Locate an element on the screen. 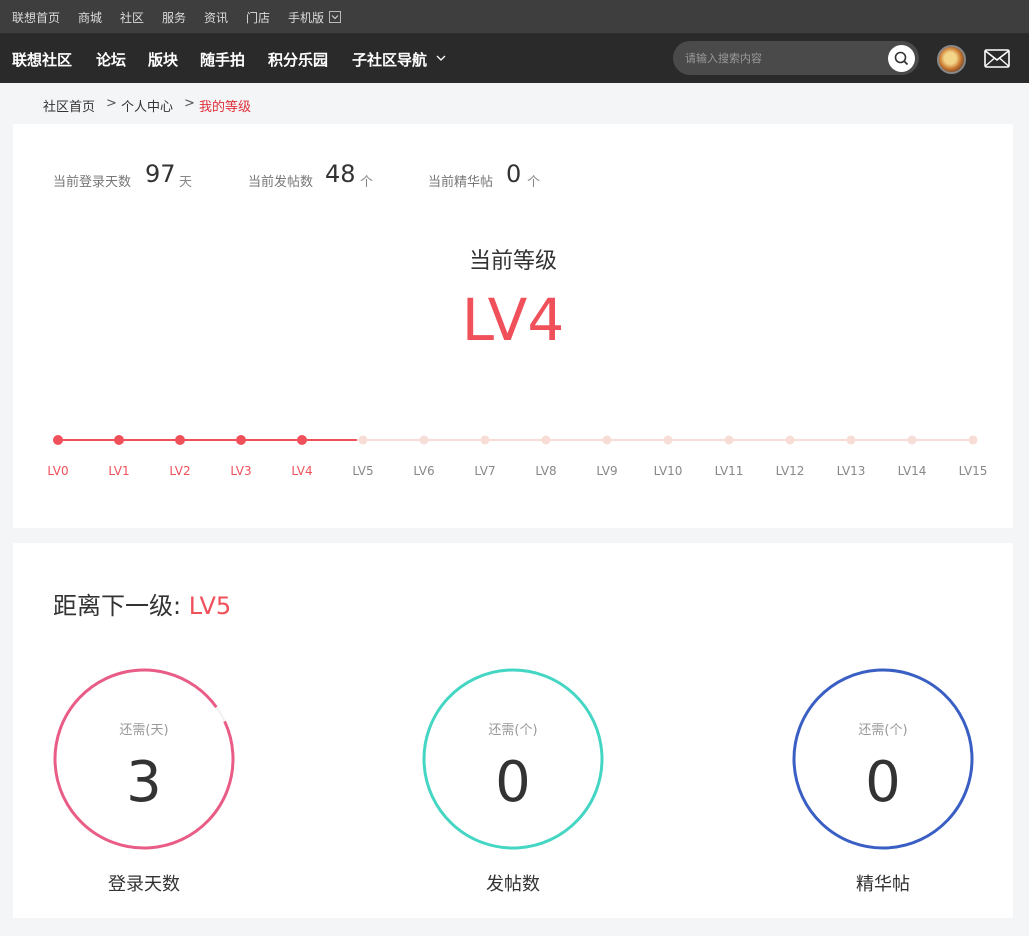  top-link-lenovo-home: 联想首页 is located at coordinates (36, 17).